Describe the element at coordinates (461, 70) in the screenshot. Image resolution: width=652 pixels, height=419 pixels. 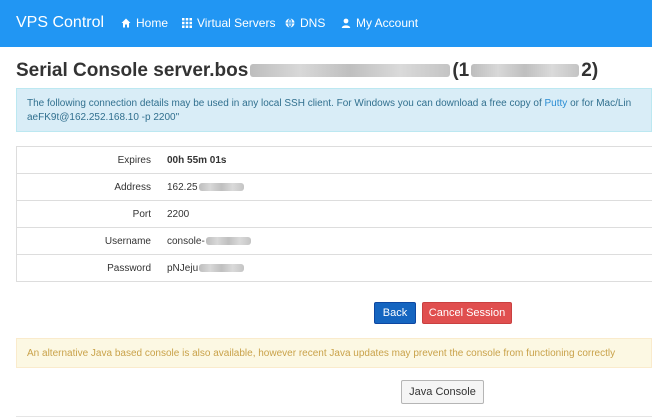
I see `page-title-paren-open: (1` at that location.